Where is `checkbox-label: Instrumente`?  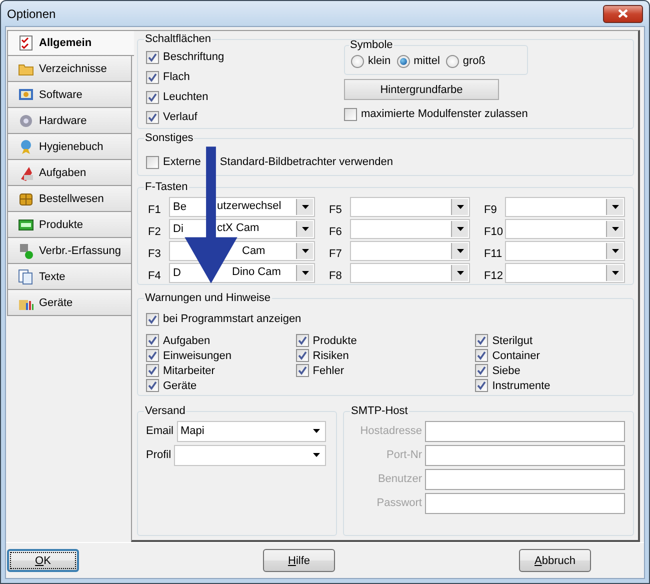 checkbox-label: Instrumente is located at coordinates (521, 386).